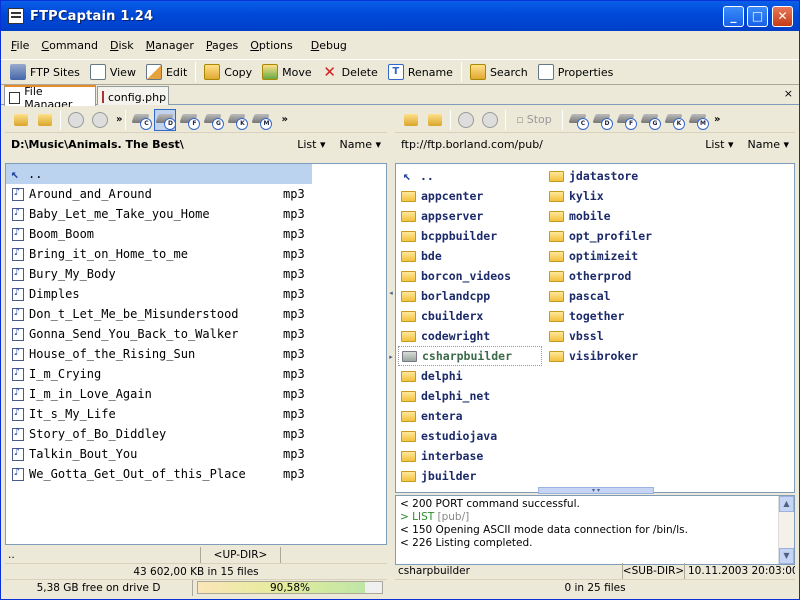 Image resolution: width=800 pixels, height=600 pixels. What do you see at coordinates (472, 296) in the screenshot?
I see `folder-row: borlandcpp` at bounding box center [472, 296].